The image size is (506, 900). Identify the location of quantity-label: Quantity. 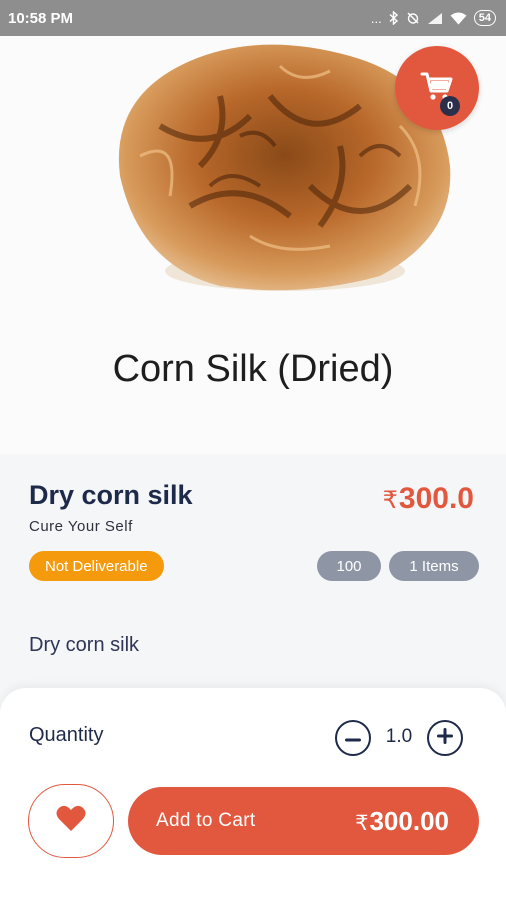
(66, 735).